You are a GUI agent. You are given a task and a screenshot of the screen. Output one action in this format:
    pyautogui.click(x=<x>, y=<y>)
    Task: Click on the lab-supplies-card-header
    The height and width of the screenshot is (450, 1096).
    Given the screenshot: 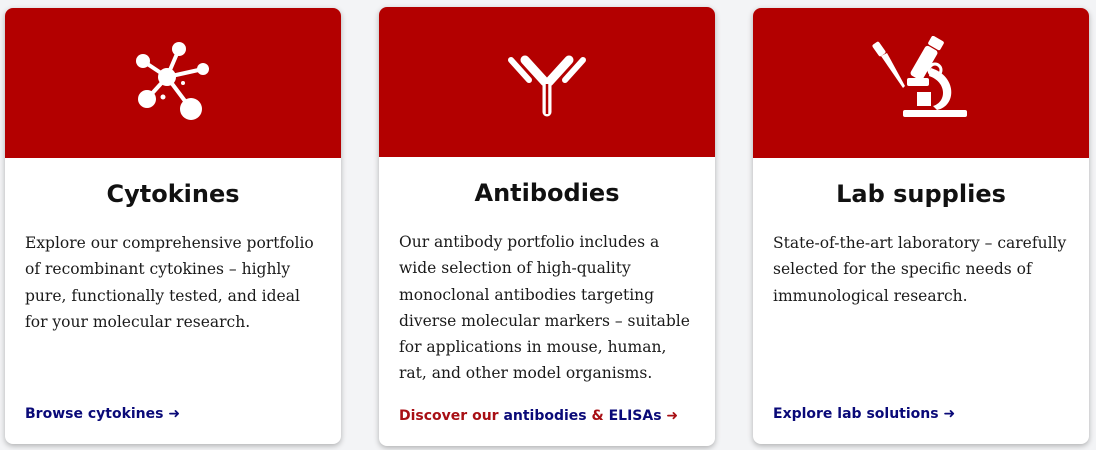 What is the action you would take?
    pyautogui.click(x=921, y=83)
    